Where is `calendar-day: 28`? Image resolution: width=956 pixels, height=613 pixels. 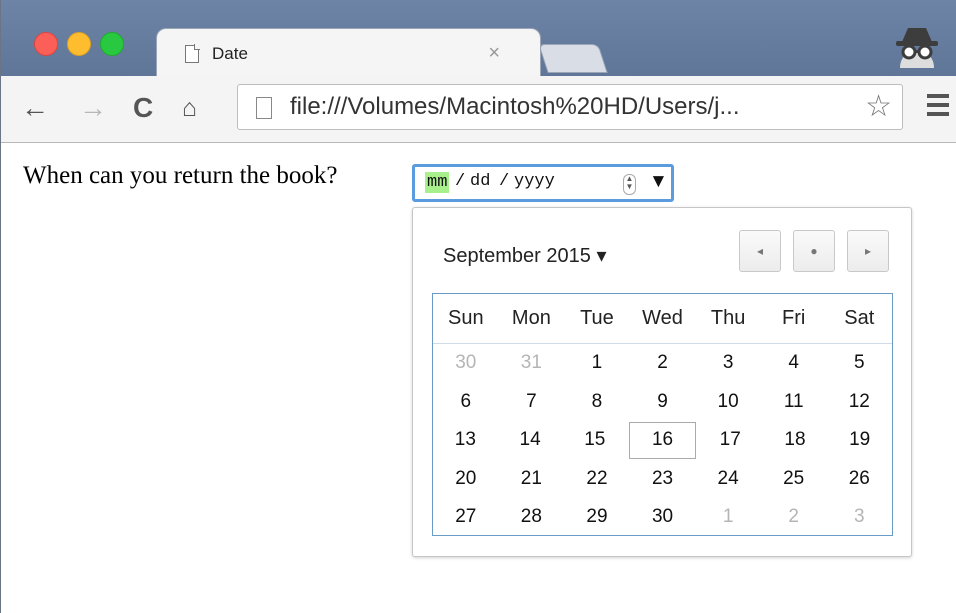
calendar-day: 28 is located at coordinates (532, 517).